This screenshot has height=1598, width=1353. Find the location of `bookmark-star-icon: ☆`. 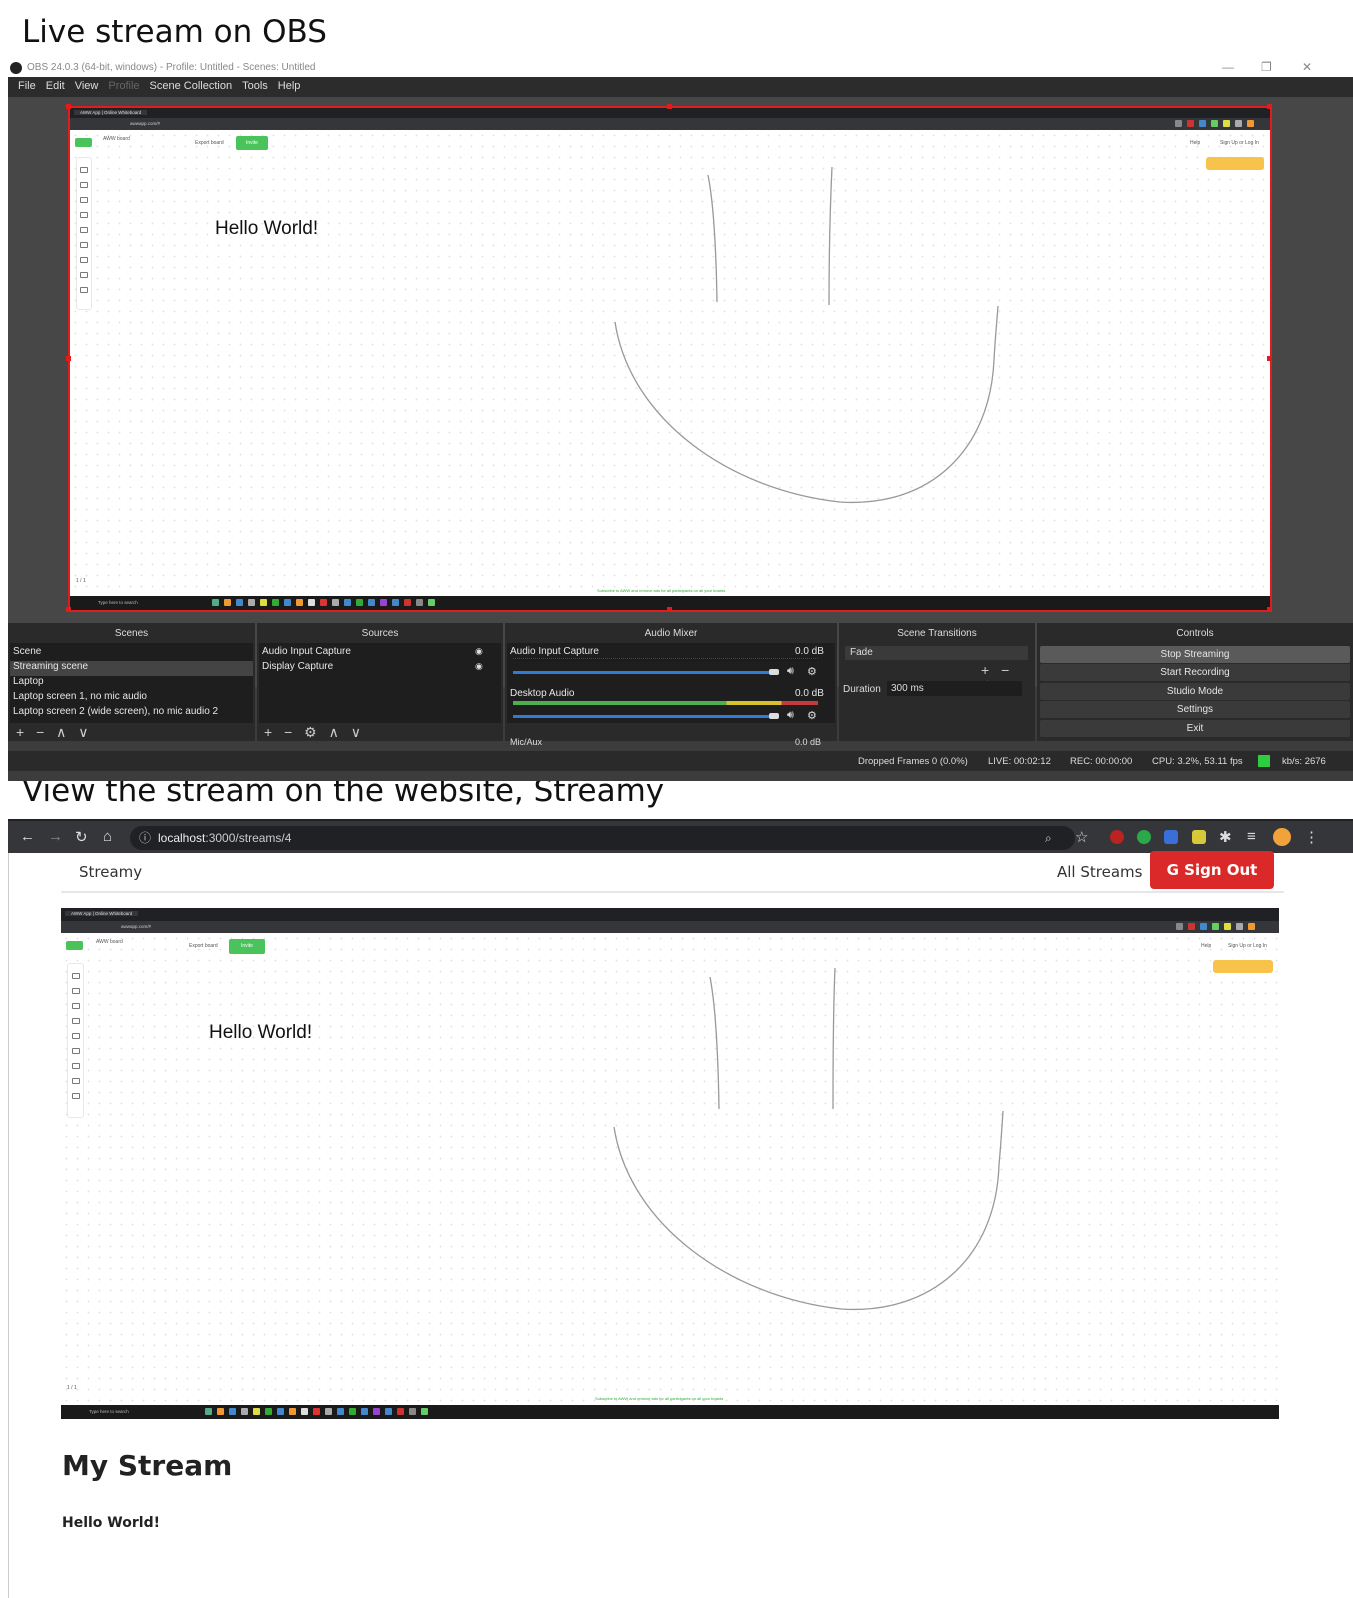

bookmark-star-icon: ☆ is located at coordinates (1081, 837).